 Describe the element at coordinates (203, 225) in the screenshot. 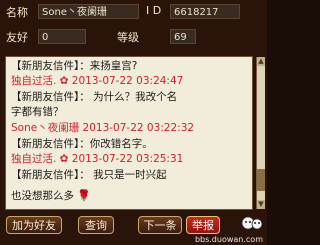

I see `report-button: 举报` at that location.